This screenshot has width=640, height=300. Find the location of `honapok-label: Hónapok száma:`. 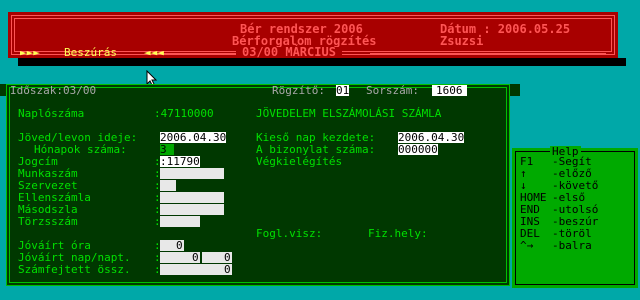

honapok-label: Hónapok száma: is located at coordinates (80, 149).